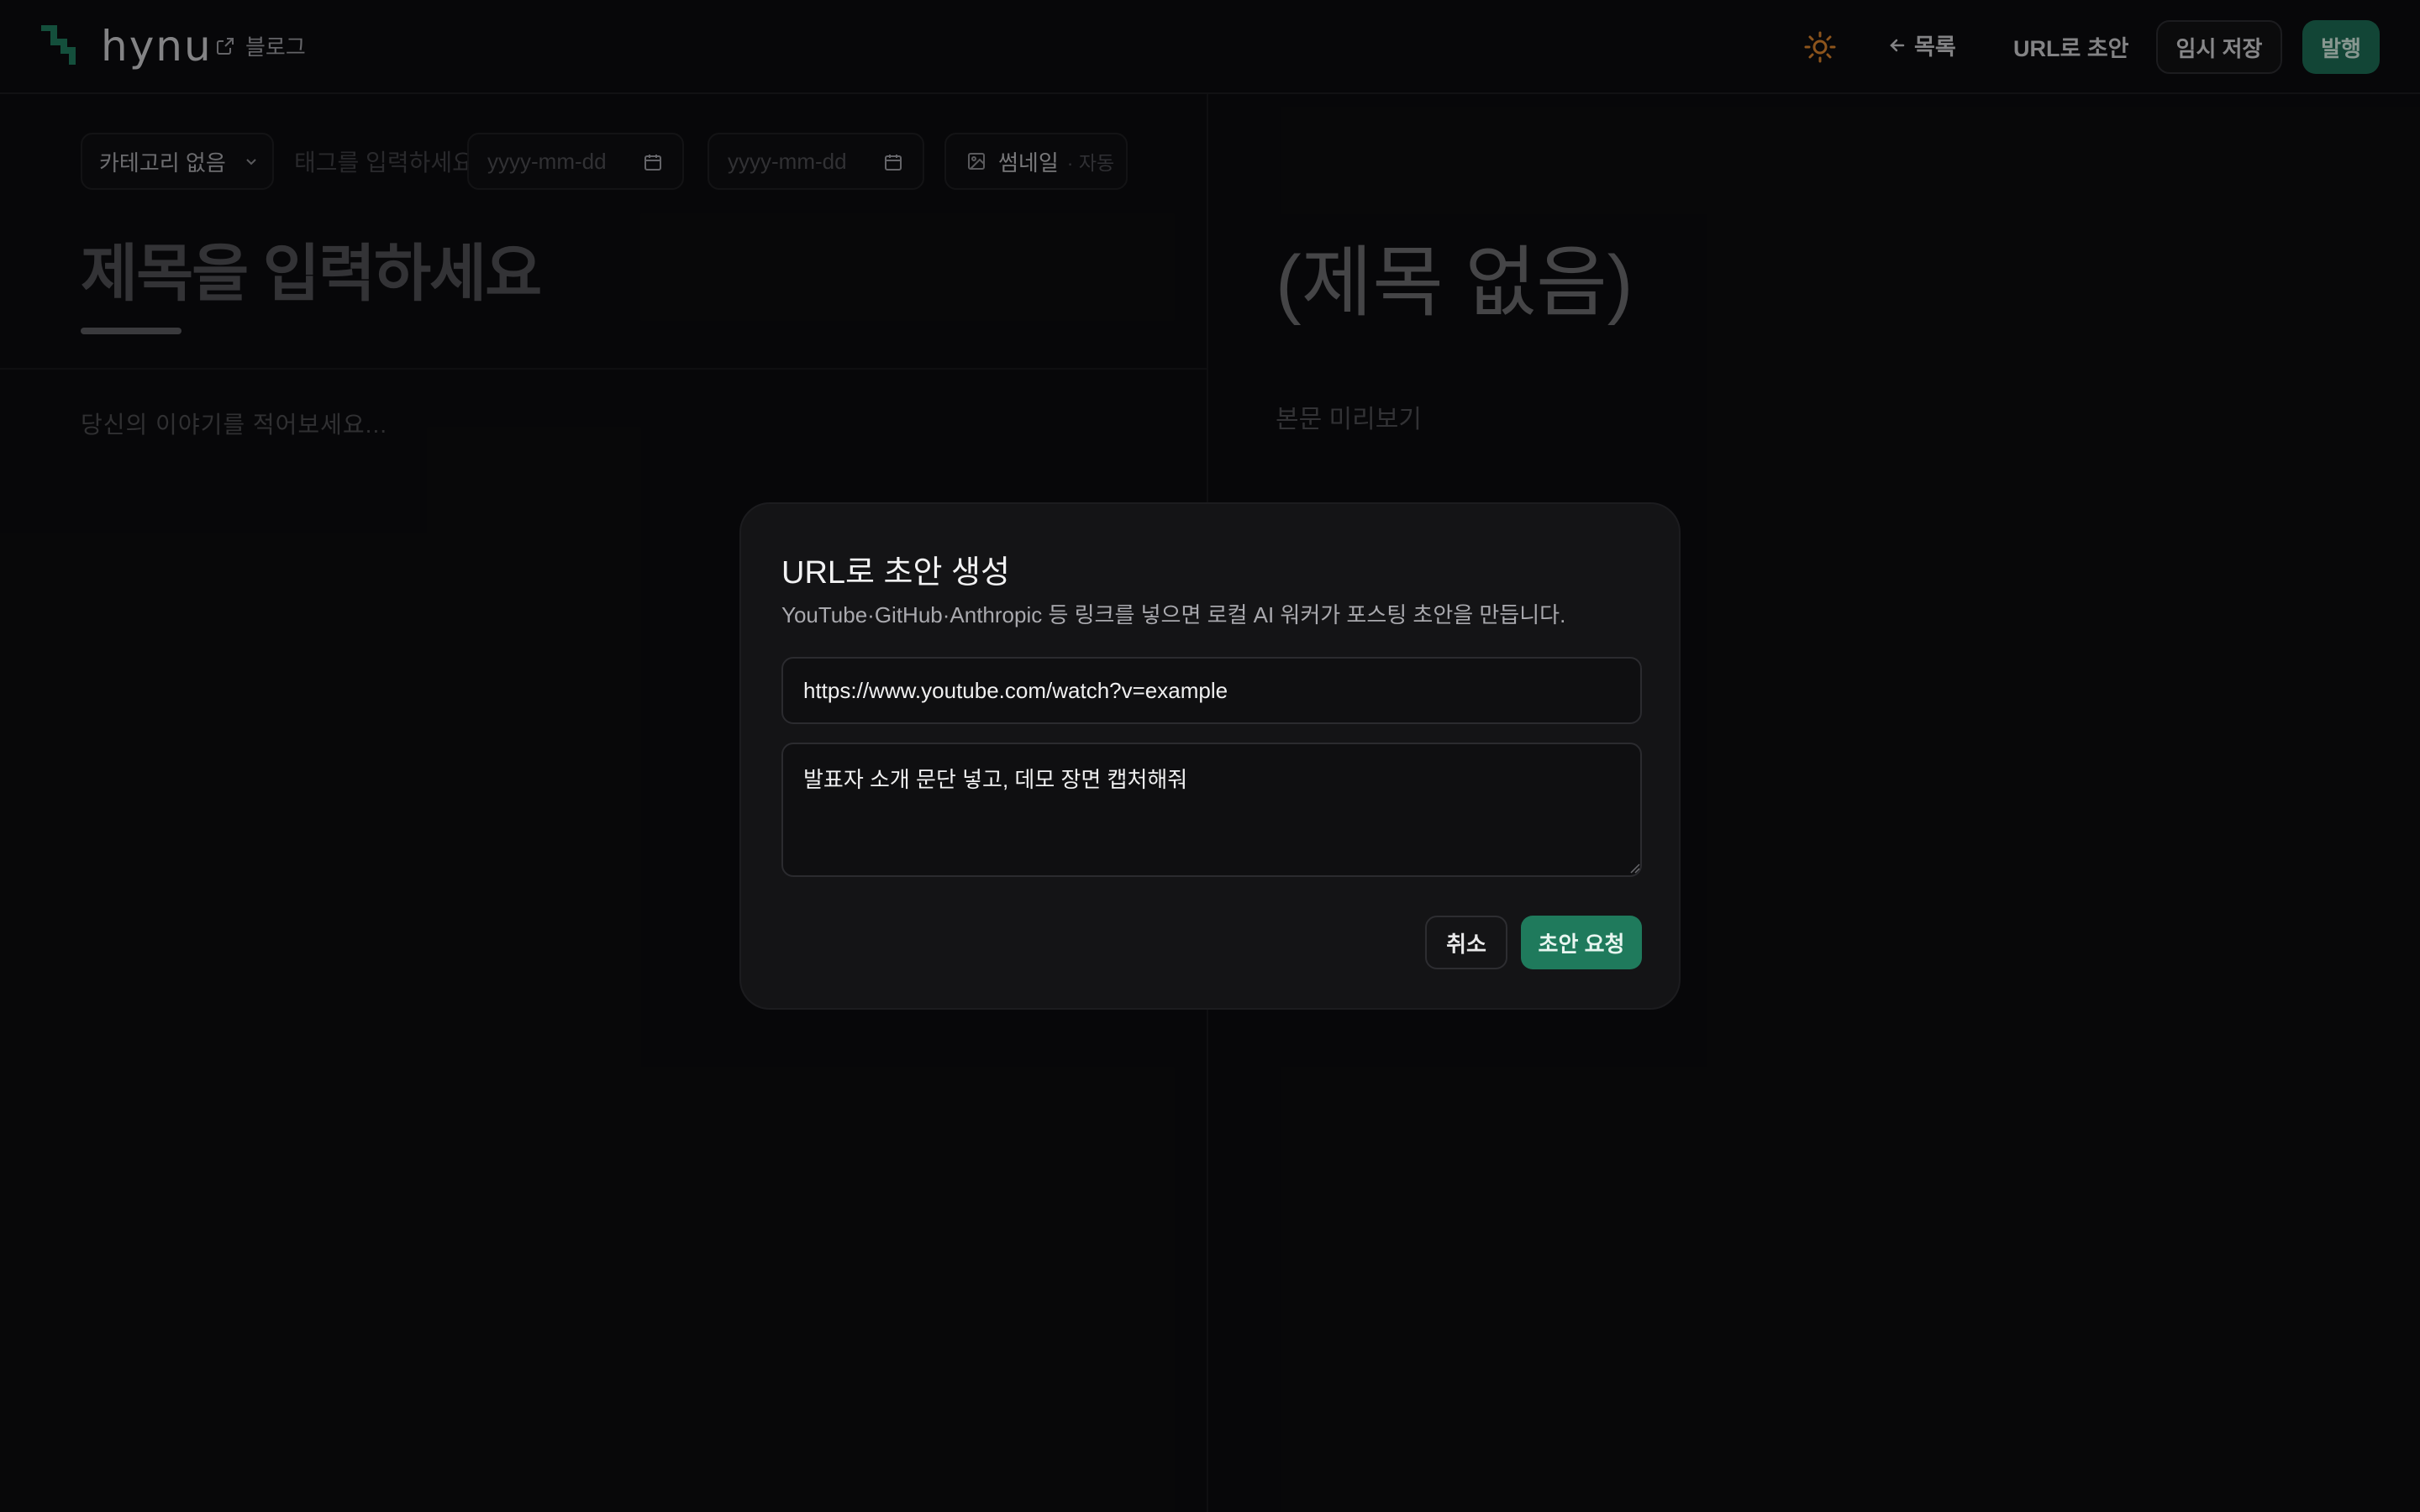  What do you see at coordinates (1466, 942) in the screenshot?
I see `cancel-button: 취소` at bounding box center [1466, 942].